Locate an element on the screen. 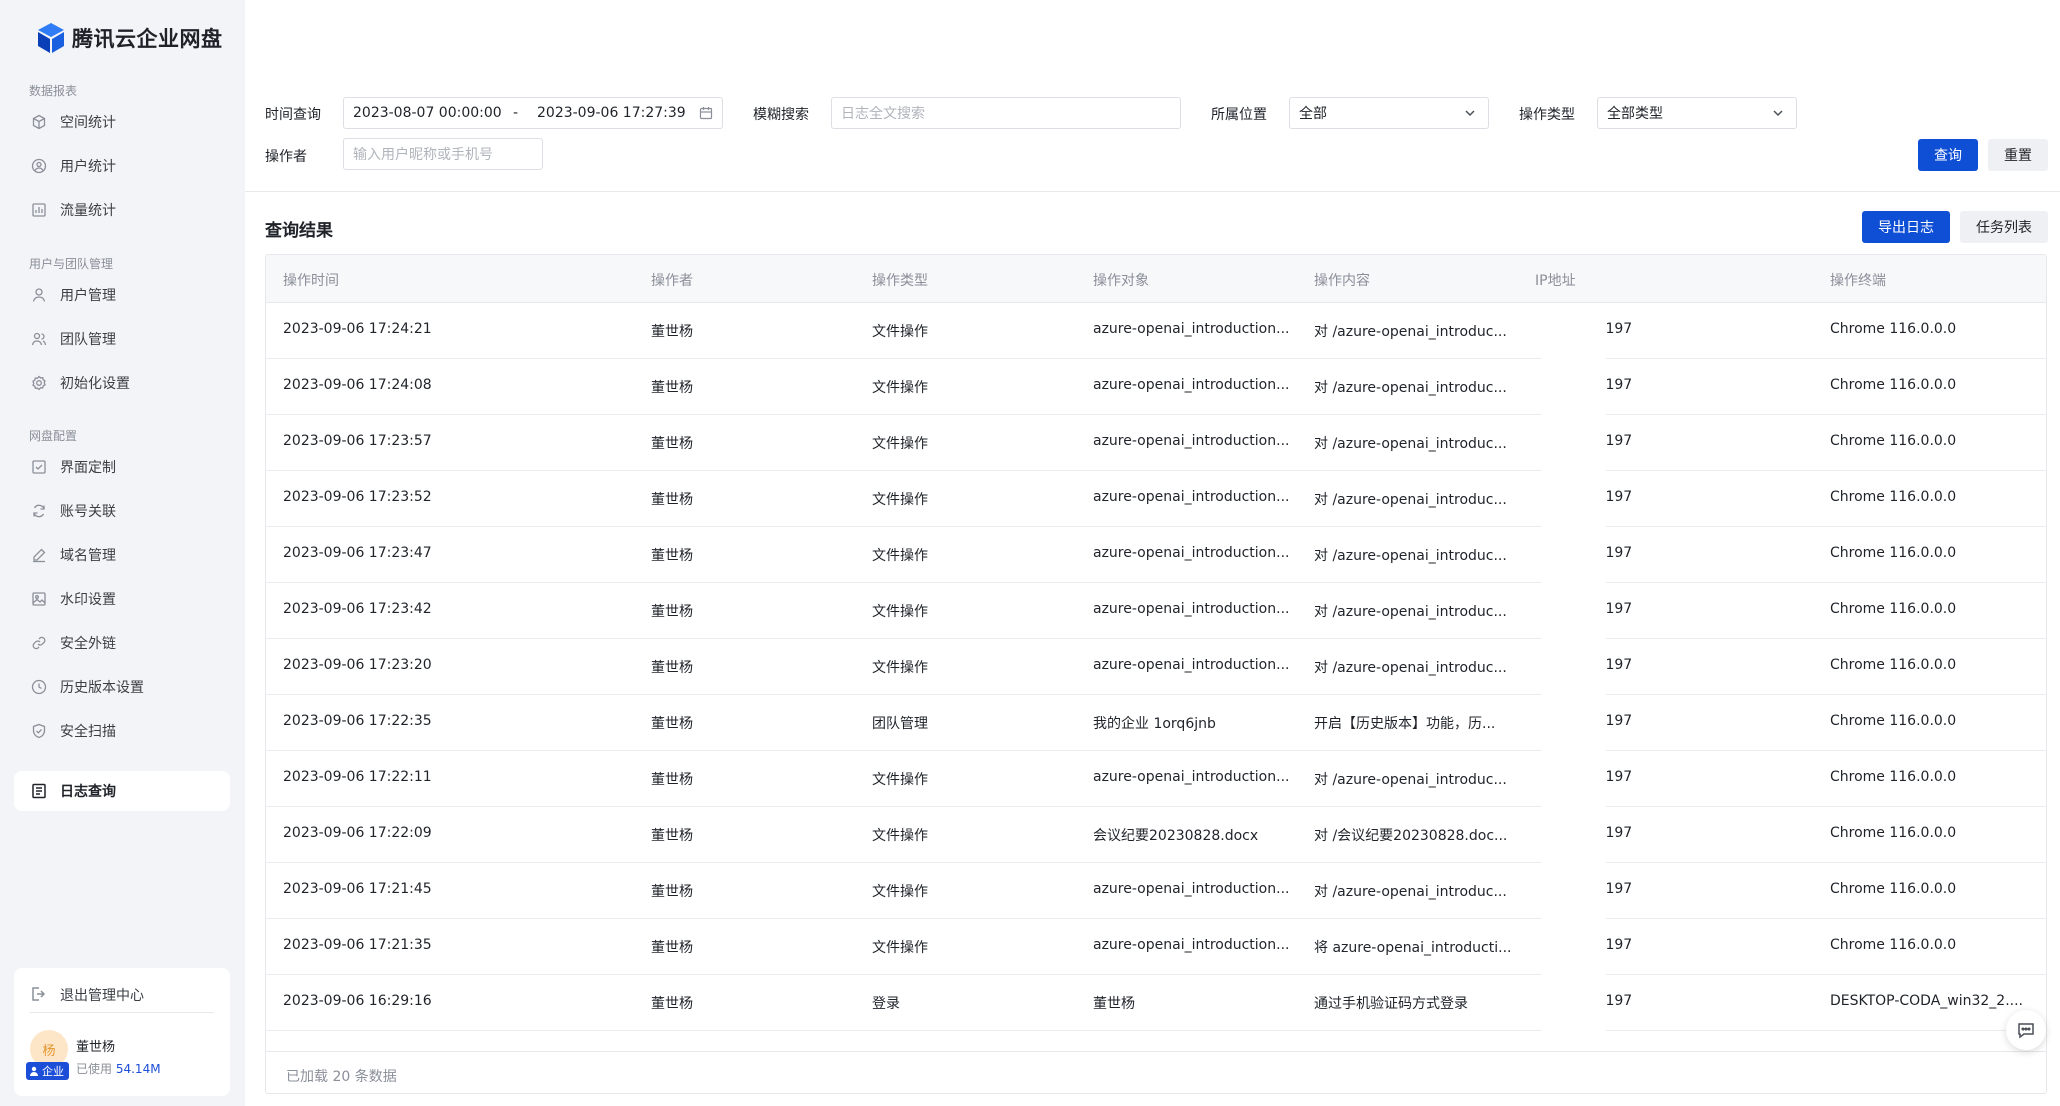 This screenshot has height=1106, width=2060. loaded-count: 已加载 20 条数据 is located at coordinates (341, 1077).